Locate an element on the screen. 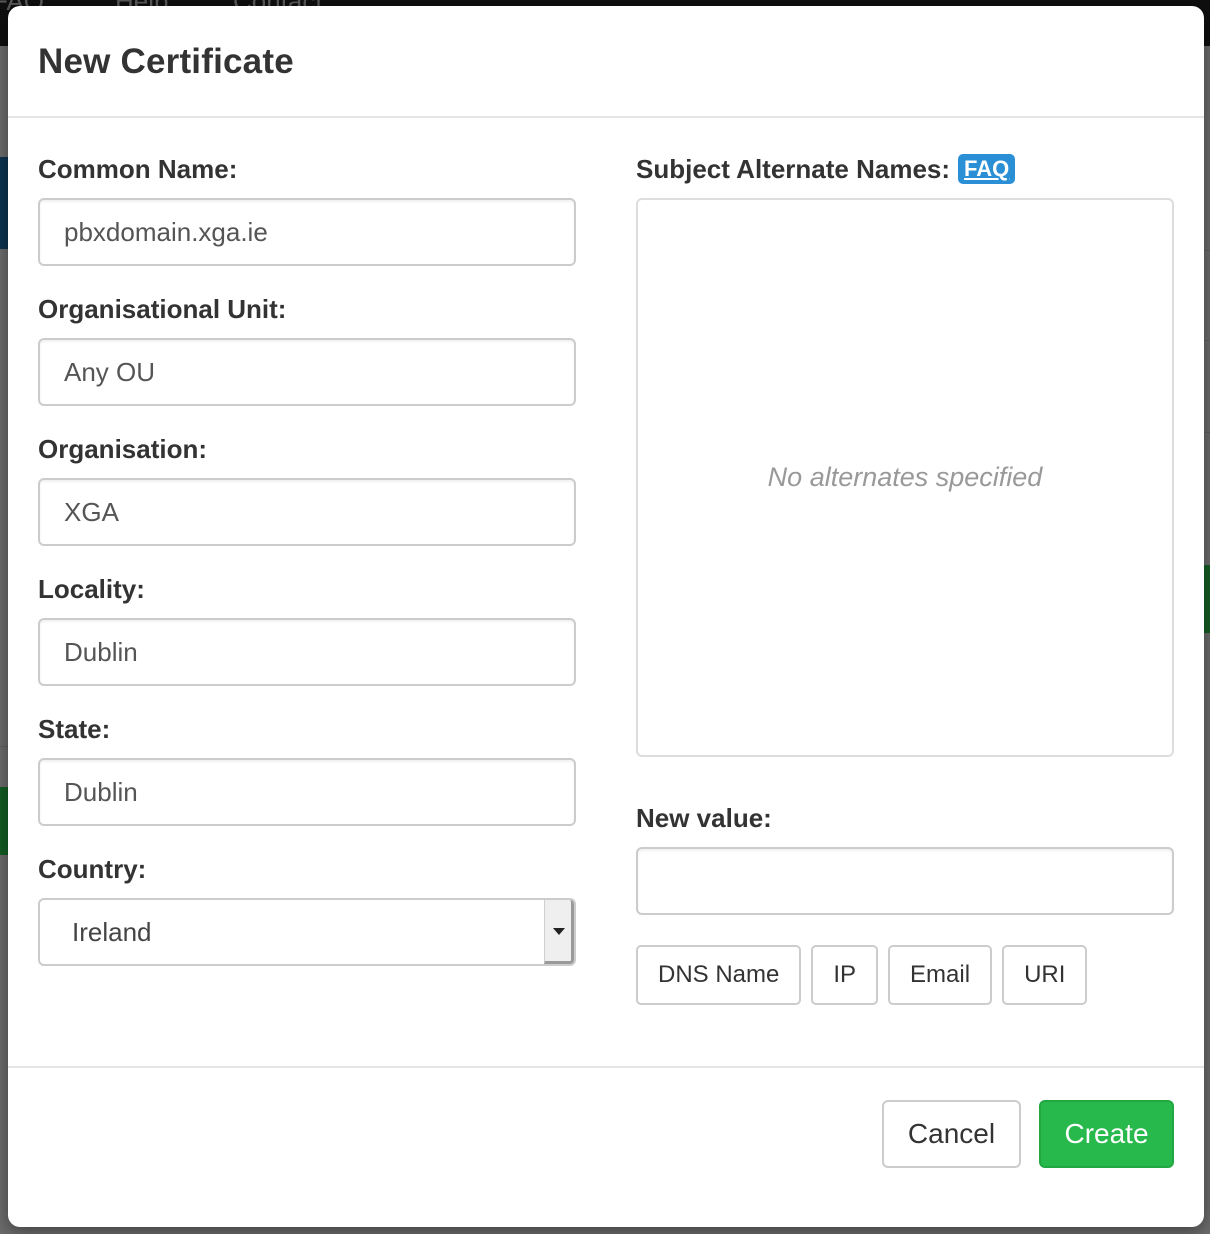  add-uri-button: URI is located at coordinates (1045, 975).